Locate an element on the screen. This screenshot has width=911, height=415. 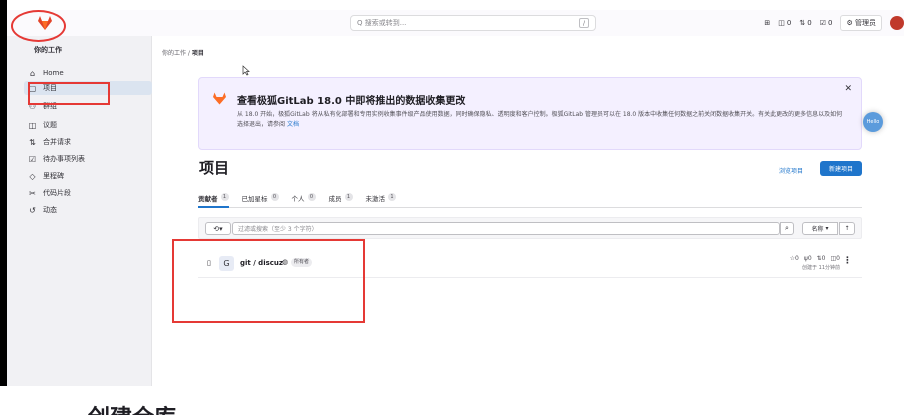
sidebar-item-milestones: ◇ 里程碑 is located at coordinates (88, 176).